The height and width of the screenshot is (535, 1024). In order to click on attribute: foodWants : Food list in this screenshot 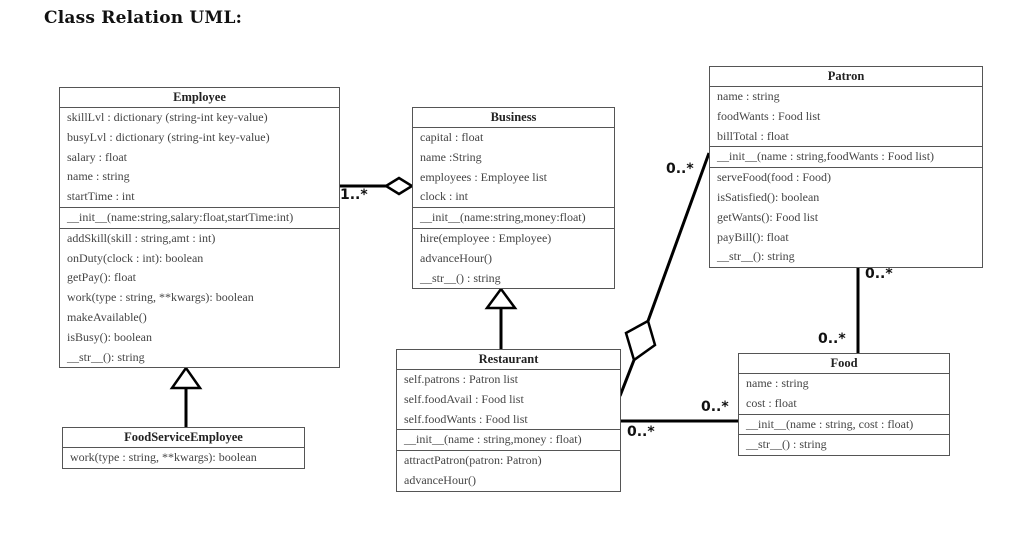, I will do `click(769, 115)`.